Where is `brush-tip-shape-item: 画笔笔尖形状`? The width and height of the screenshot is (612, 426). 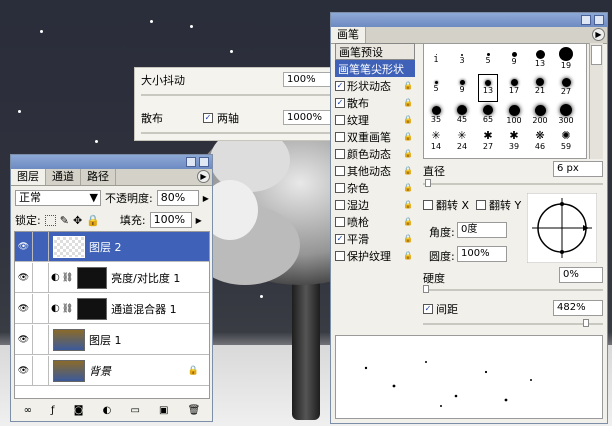 brush-tip-shape-item: 画笔笔尖形状 is located at coordinates (375, 68).